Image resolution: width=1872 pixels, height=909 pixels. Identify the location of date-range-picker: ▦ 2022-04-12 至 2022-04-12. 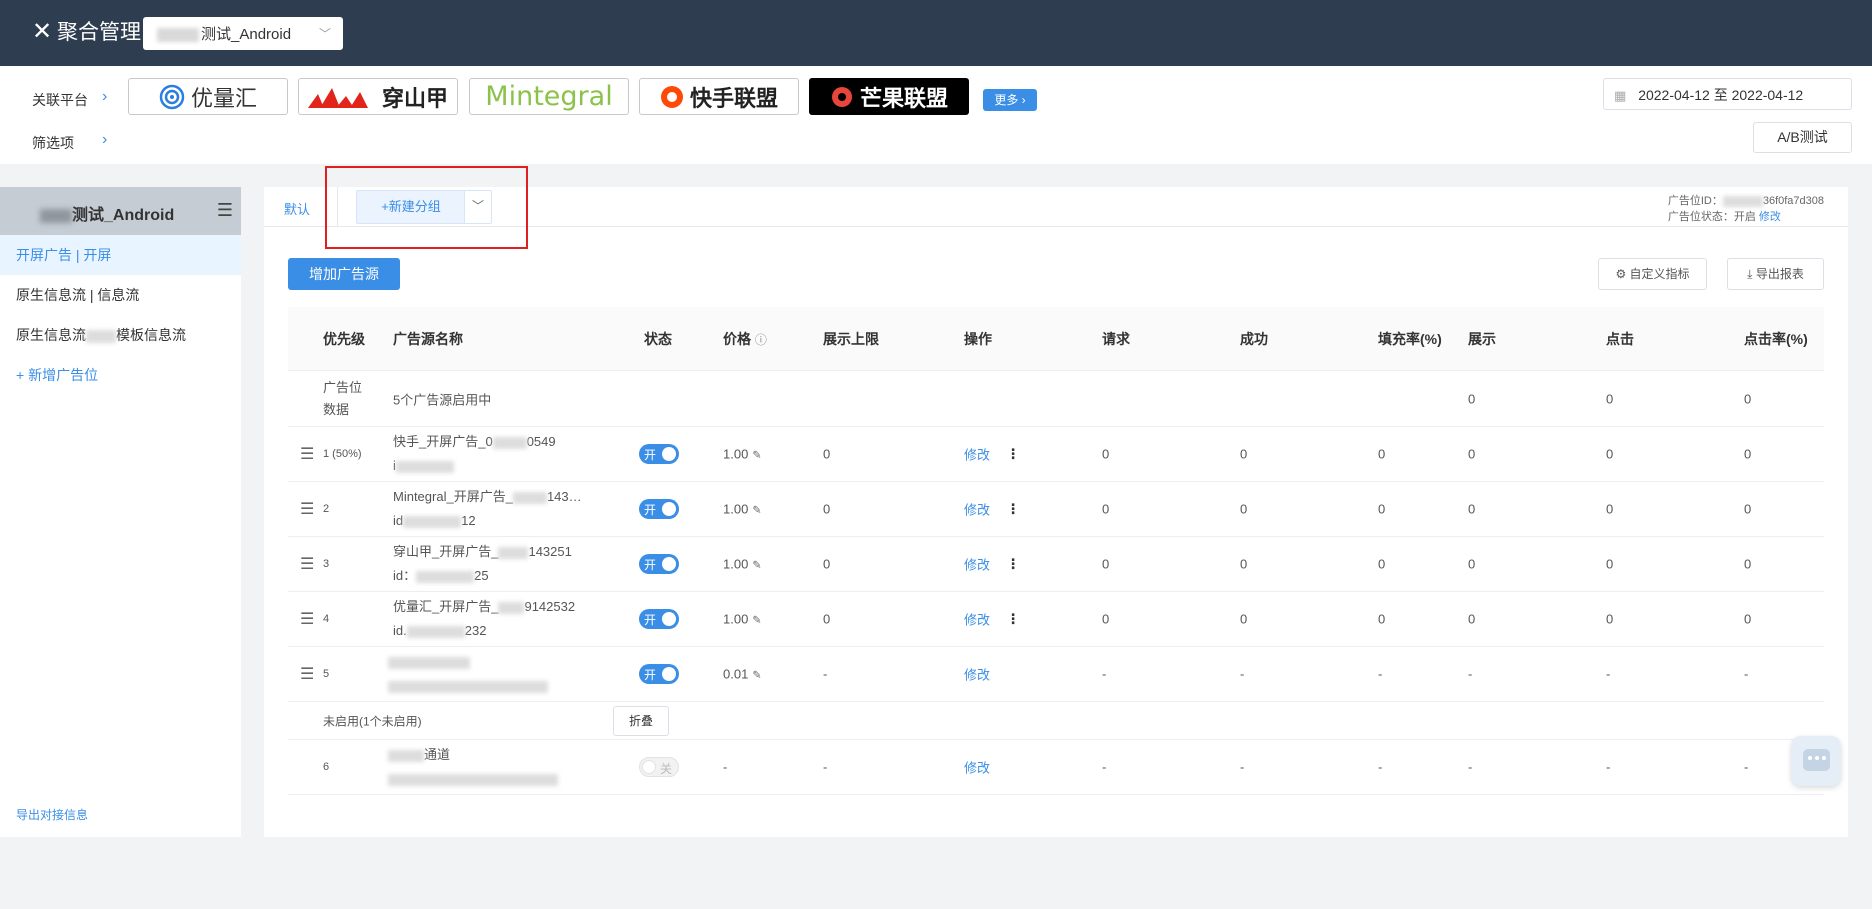
(1727, 94).